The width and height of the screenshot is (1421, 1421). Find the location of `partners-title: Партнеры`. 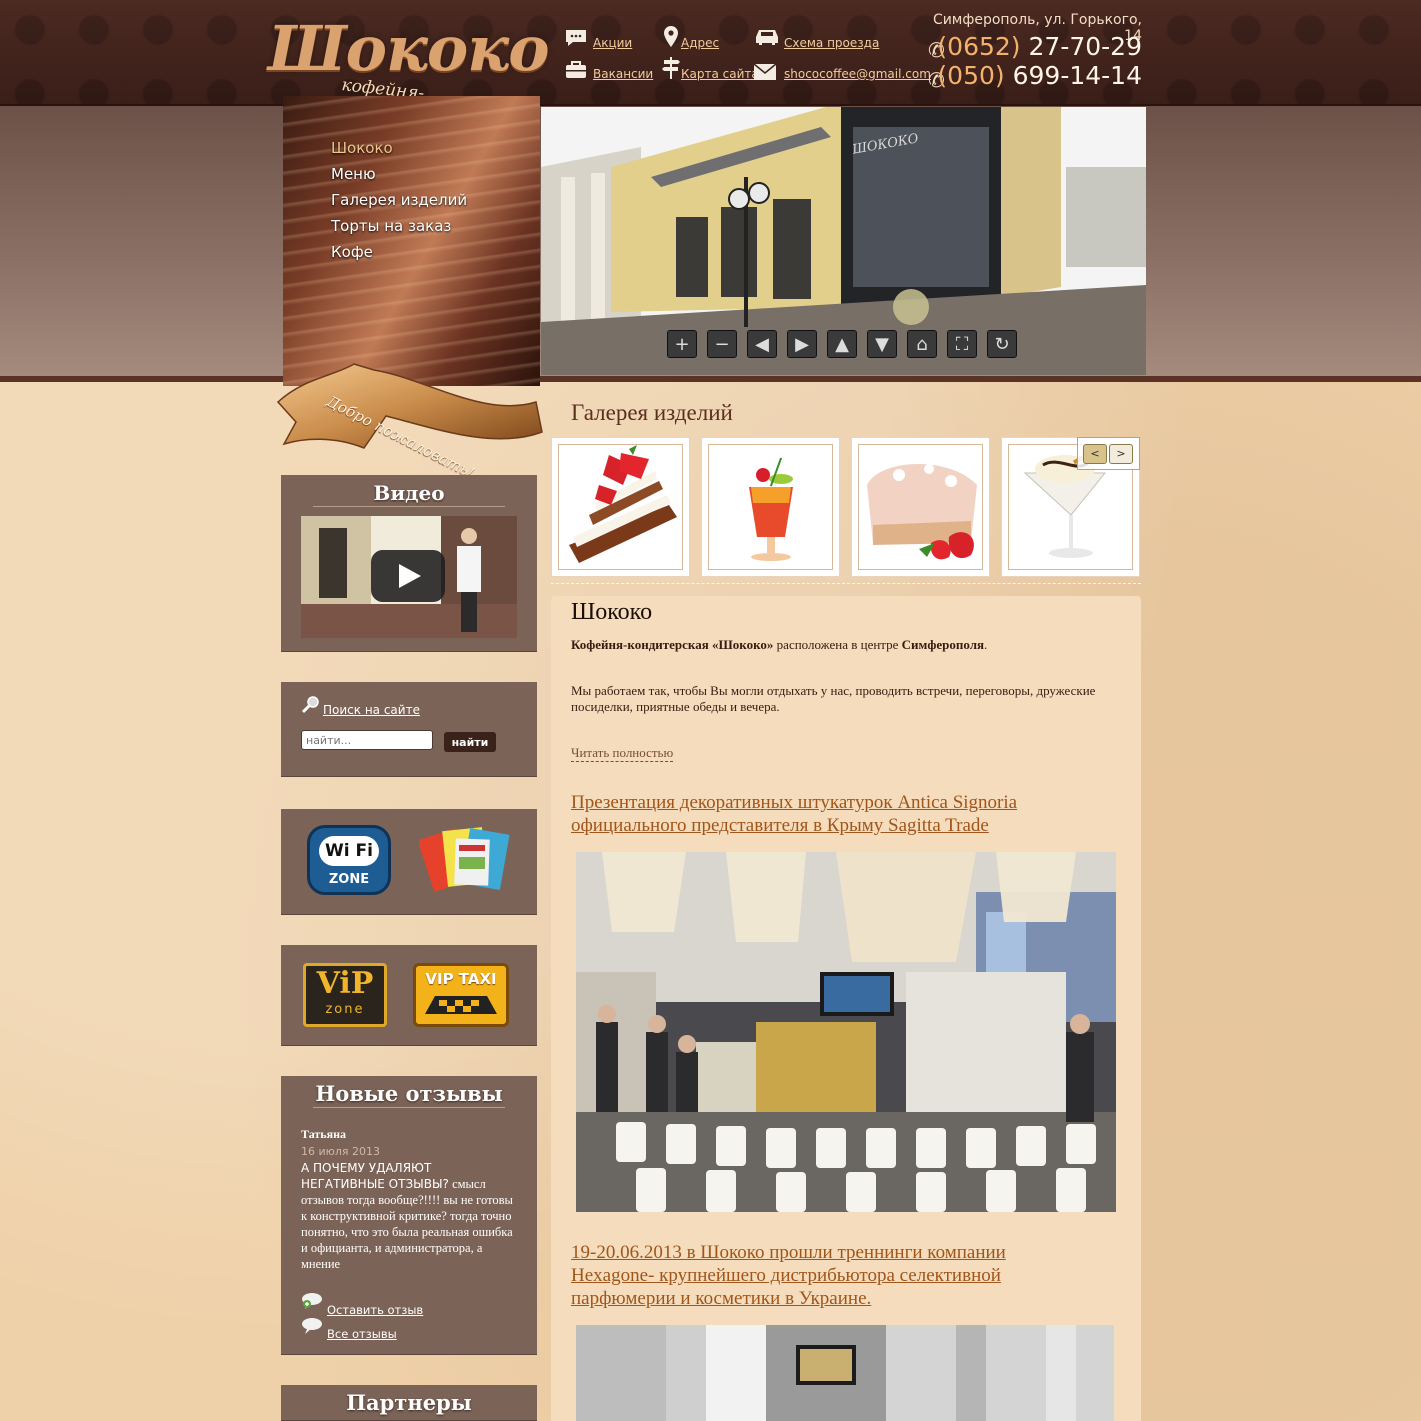

partners-title: Партнеры is located at coordinates (409, 1402).